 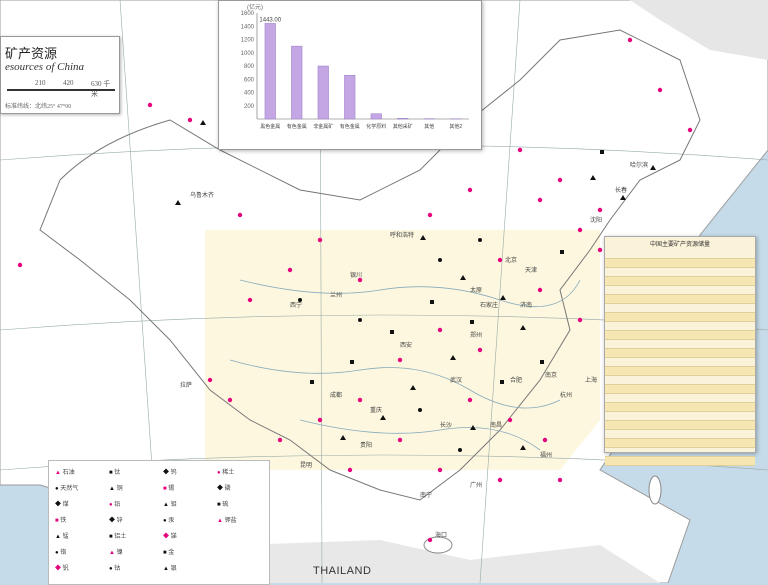 I want to click on legend-item: ● 汞, so click(x=168, y=519).